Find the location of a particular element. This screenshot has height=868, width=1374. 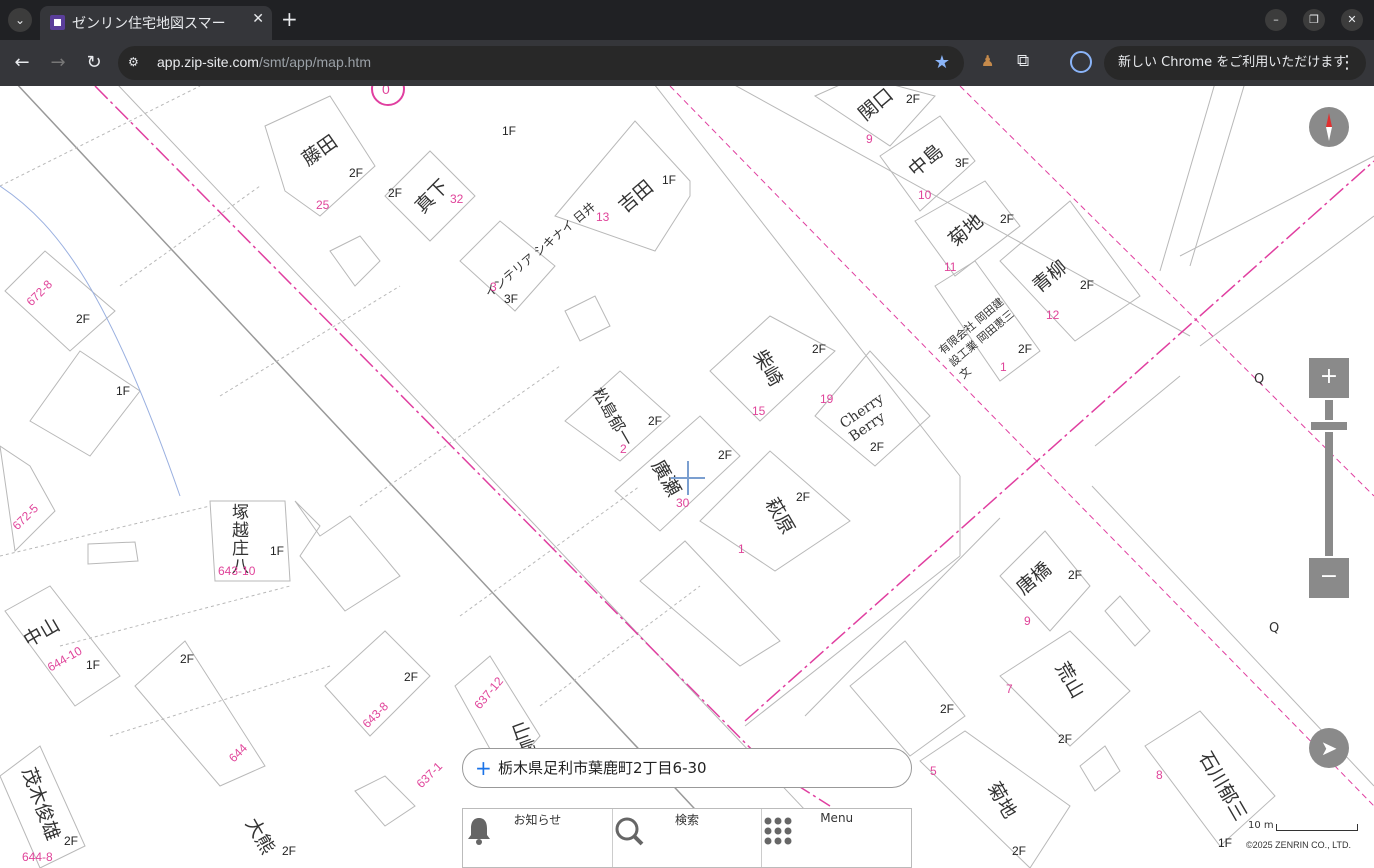

lot-number: 30 is located at coordinates (683, 503).